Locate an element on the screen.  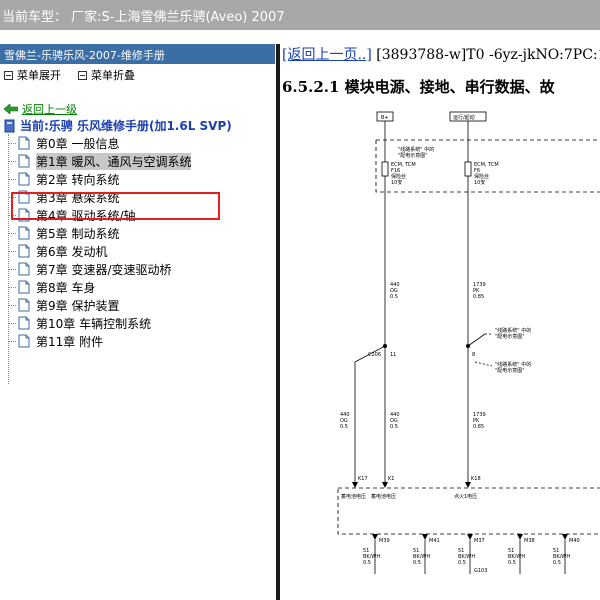
pin-desc-1: 蓄电池电压 is located at coordinates (383, 496).